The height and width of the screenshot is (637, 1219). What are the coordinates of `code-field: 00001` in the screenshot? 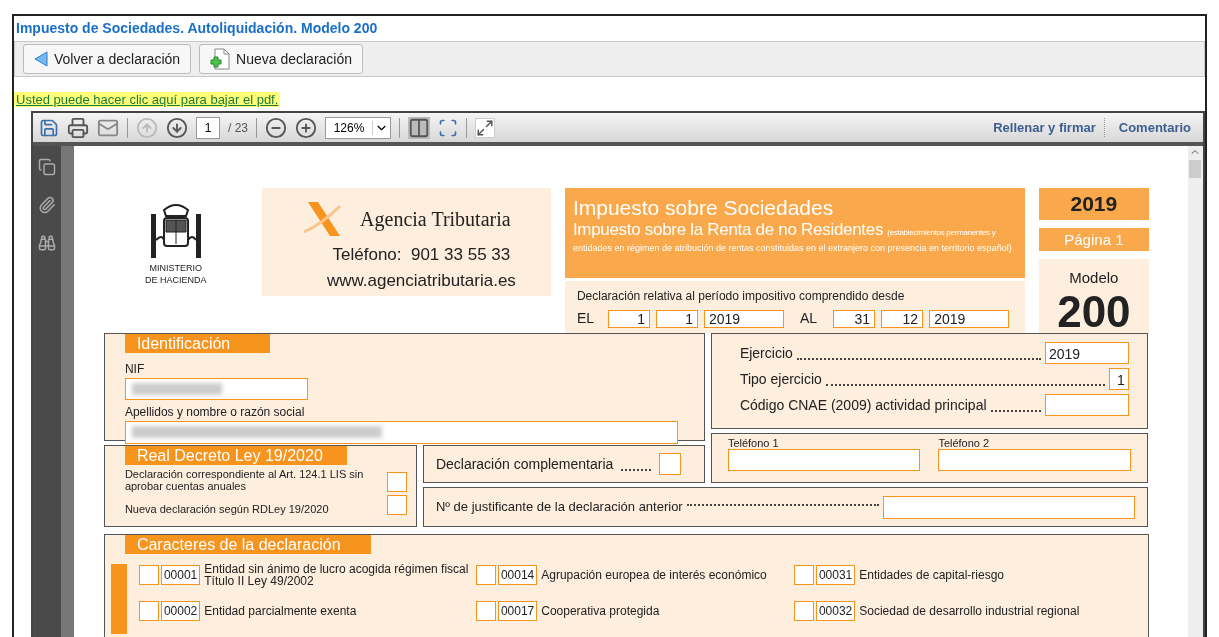 It's located at (180, 575).